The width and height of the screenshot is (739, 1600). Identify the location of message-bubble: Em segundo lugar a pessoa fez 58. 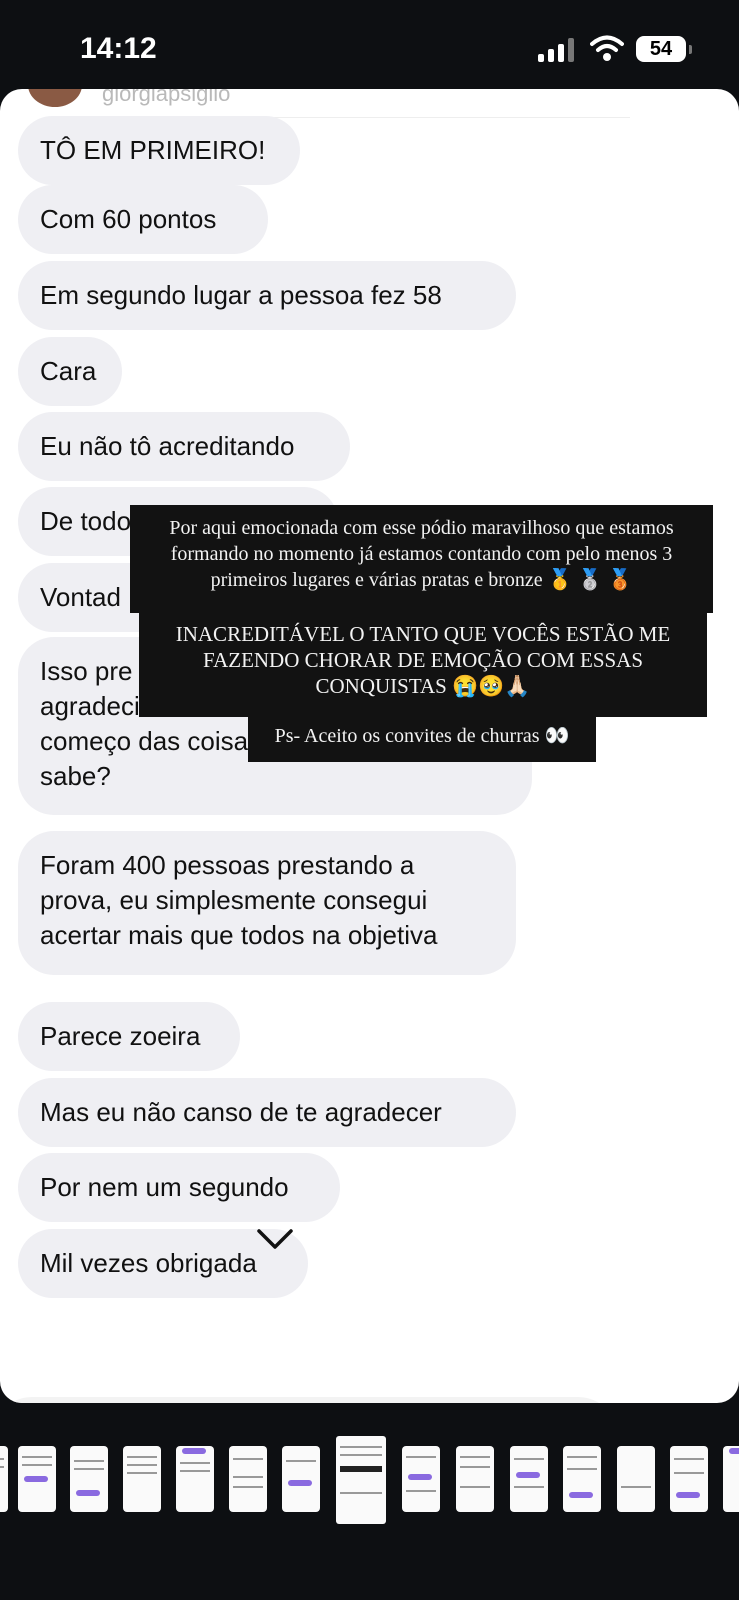
(267, 295).